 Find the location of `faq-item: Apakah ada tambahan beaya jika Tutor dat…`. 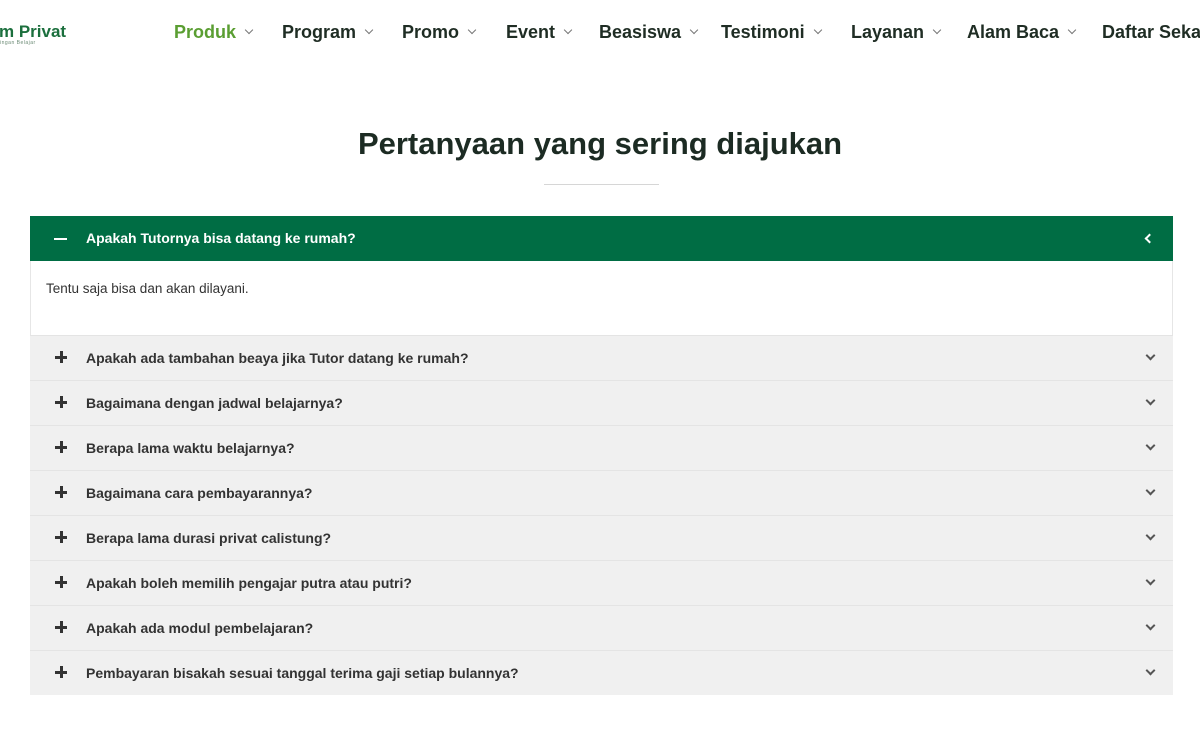

faq-item: Apakah ada tambahan beaya jika Tutor dat… is located at coordinates (601, 357).